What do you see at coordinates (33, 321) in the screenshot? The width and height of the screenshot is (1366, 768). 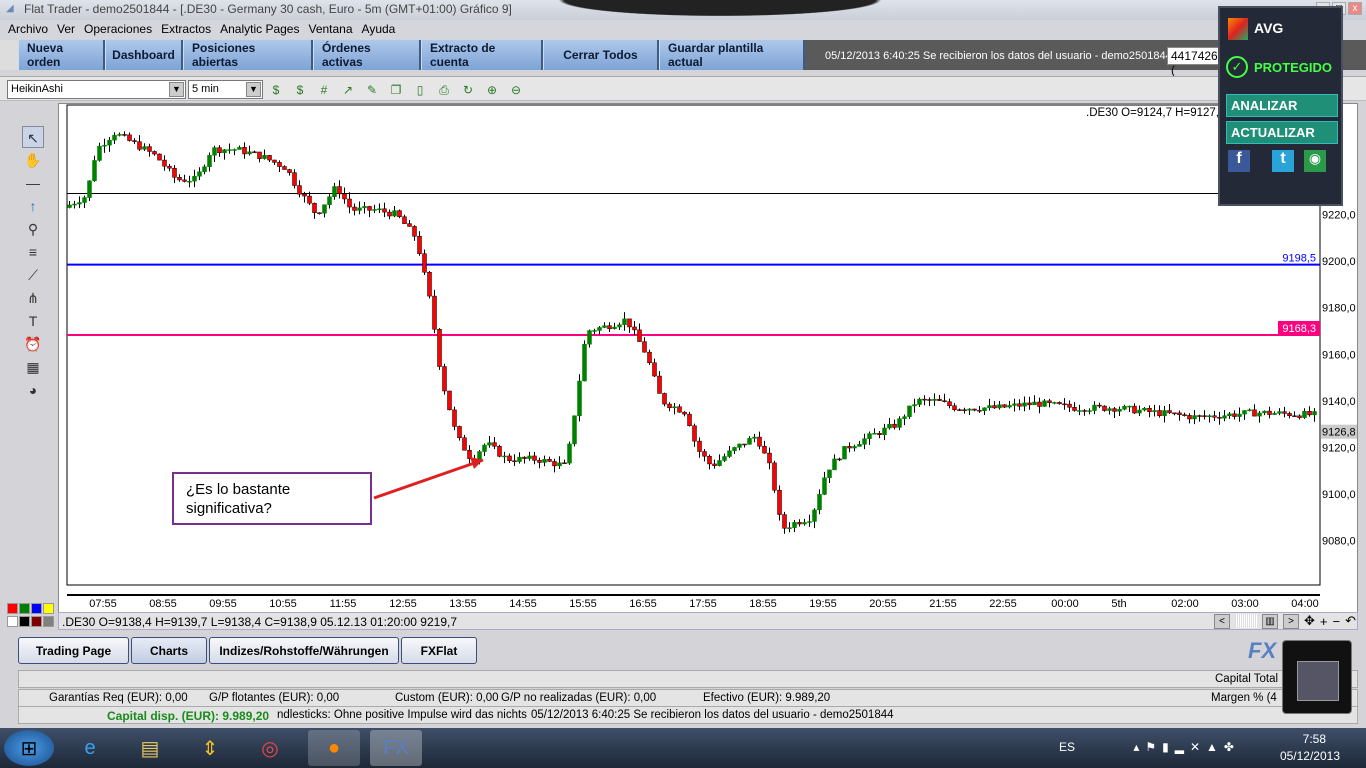 I see `text-icon: T` at bounding box center [33, 321].